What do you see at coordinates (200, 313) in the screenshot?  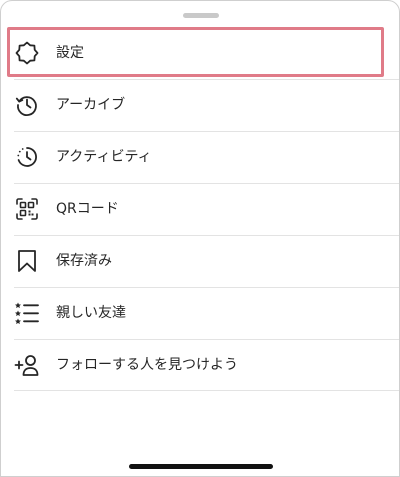 I see `menu-item-close-friends: 親しい友達` at bounding box center [200, 313].